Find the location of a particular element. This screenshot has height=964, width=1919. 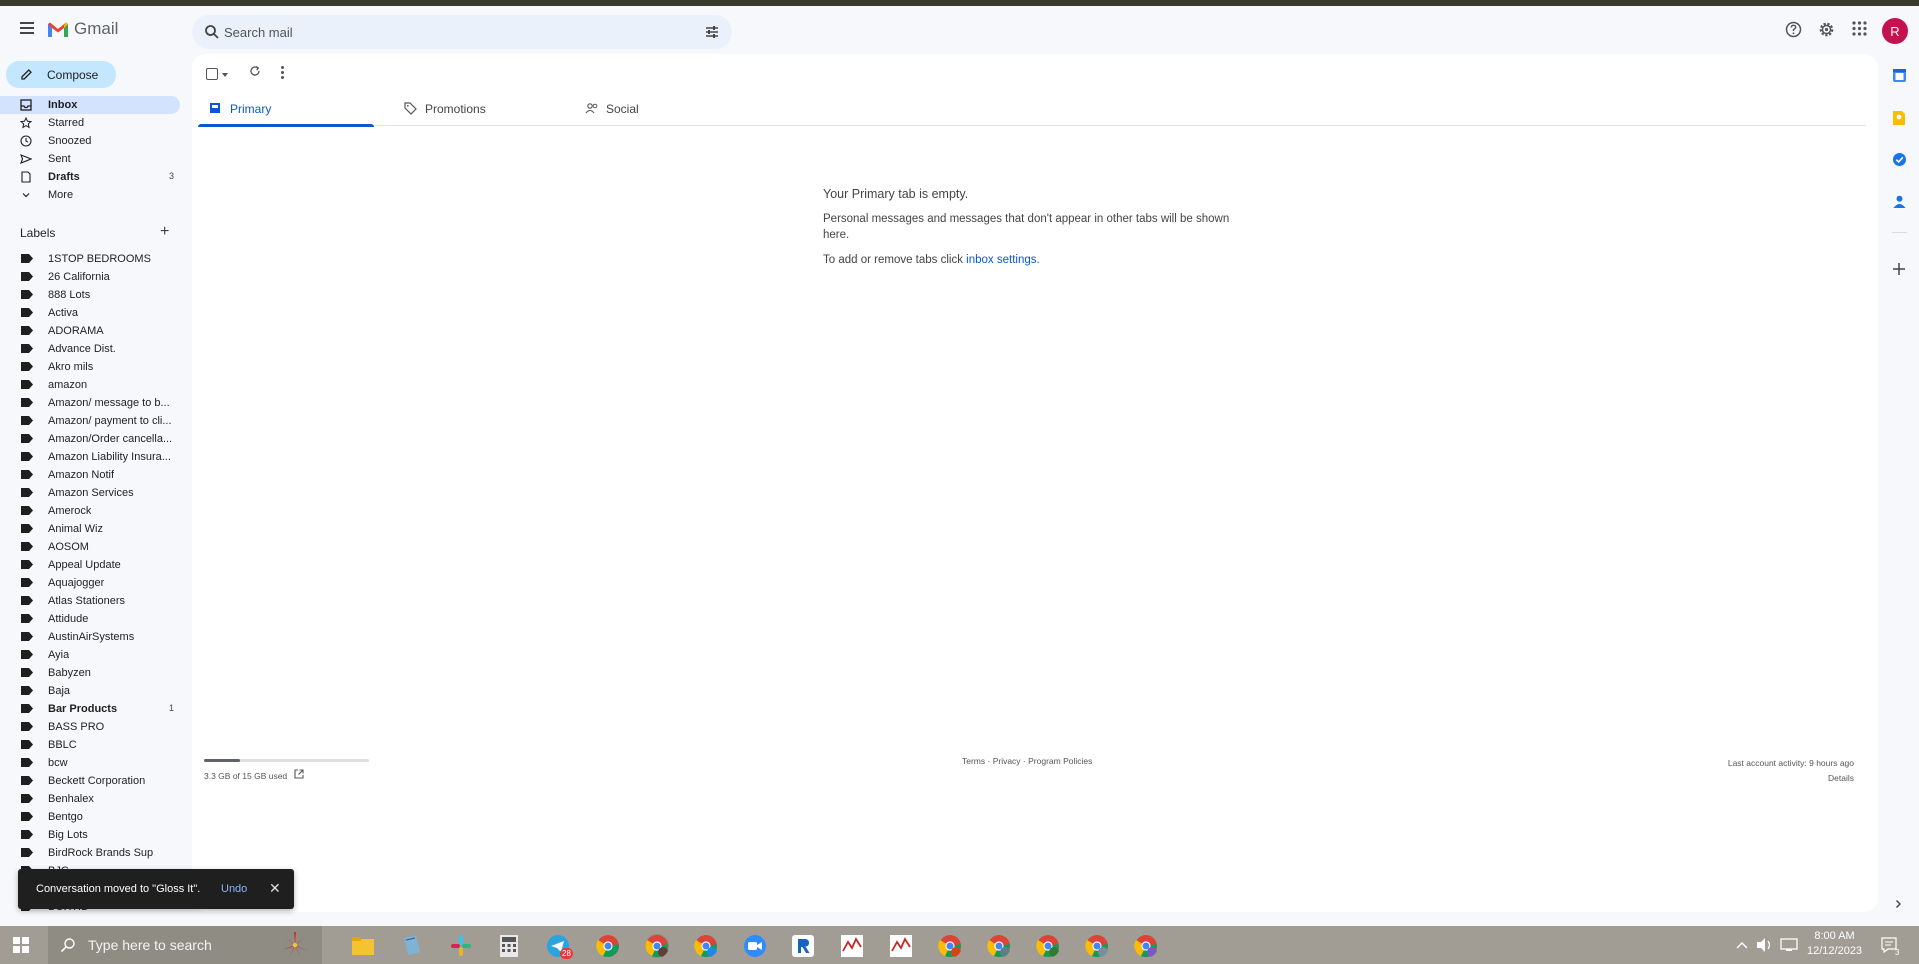

search-icon is located at coordinates (212, 32).